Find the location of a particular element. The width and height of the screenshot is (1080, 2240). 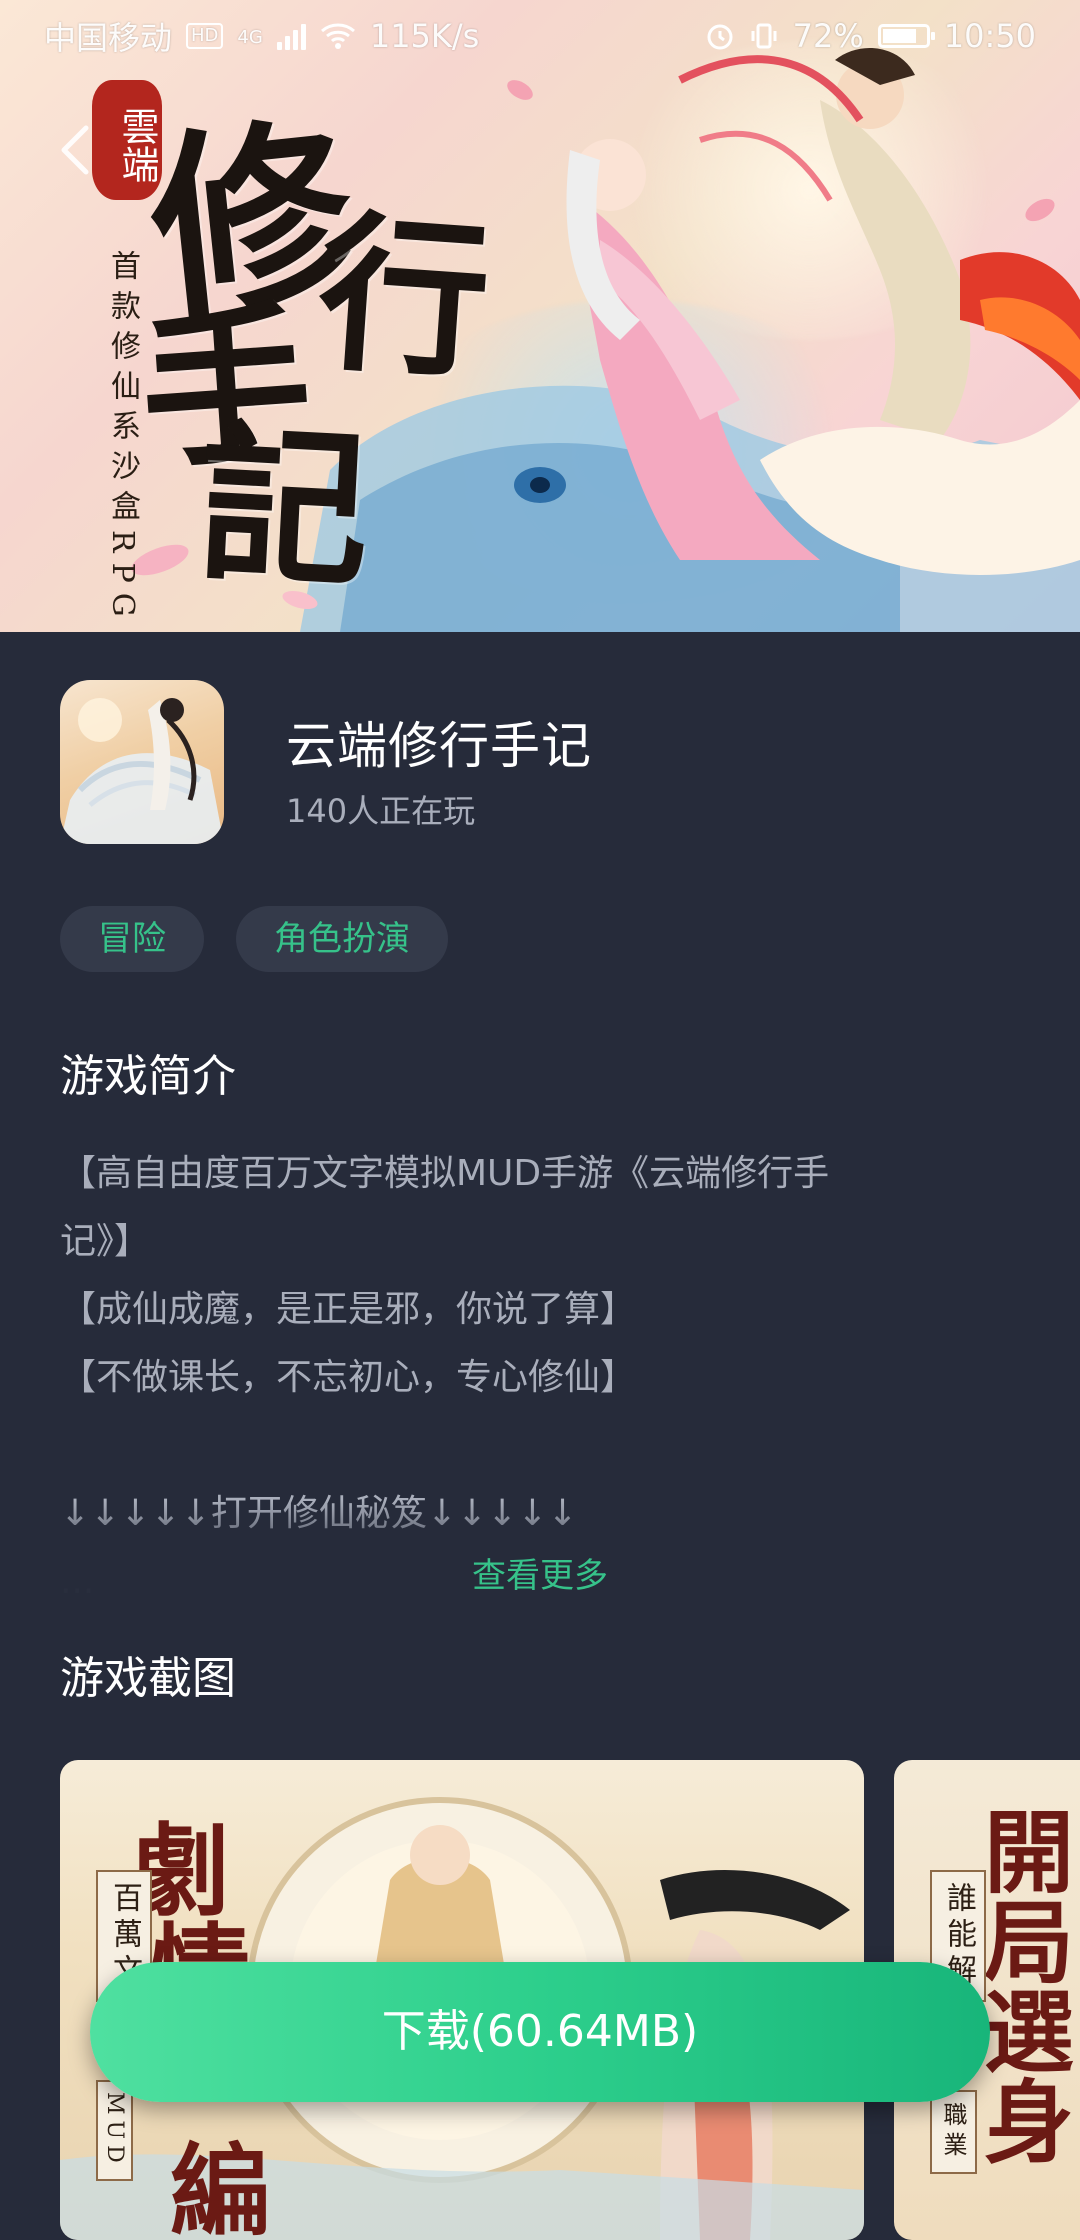

network-speed: 115K/s is located at coordinates (424, 36).